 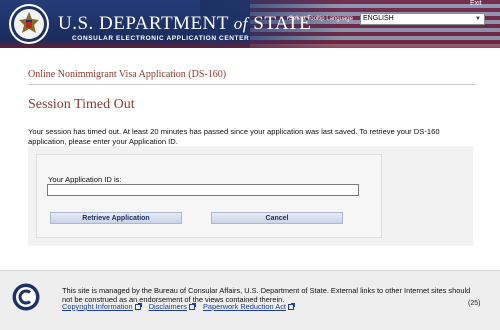 I want to click on tooltip-language-label: Select Tooltip Language, so click(x=321, y=19).